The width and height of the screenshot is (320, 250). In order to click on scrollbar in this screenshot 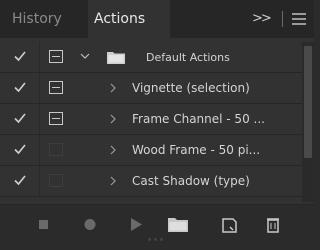, I will do `click(308, 122)`.